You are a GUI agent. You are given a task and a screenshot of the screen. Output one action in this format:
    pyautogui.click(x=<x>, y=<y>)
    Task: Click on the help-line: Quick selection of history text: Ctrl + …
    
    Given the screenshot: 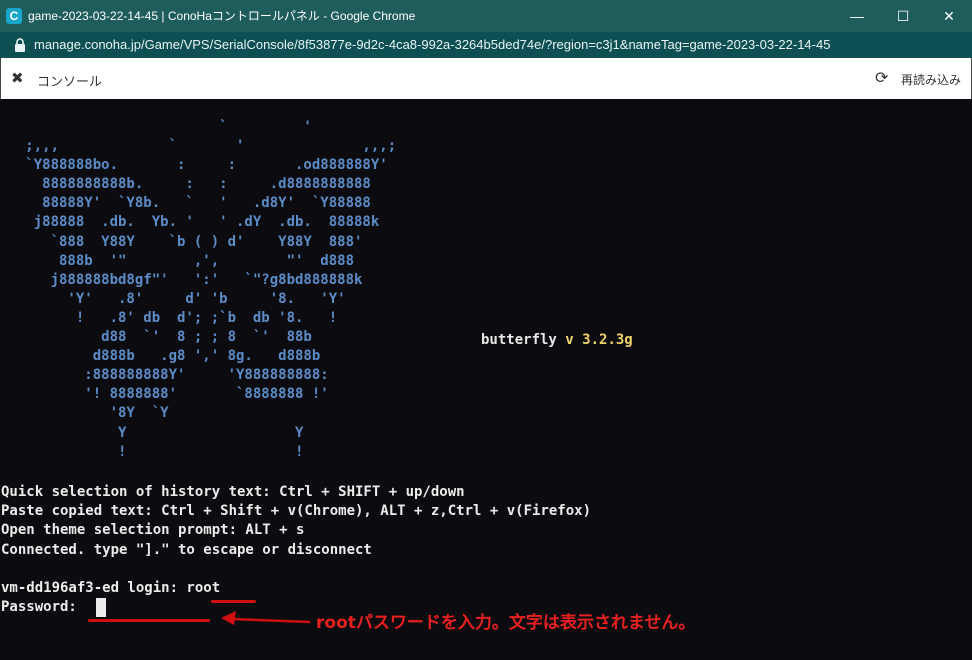 What is the action you would take?
    pyautogui.click(x=233, y=492)
    